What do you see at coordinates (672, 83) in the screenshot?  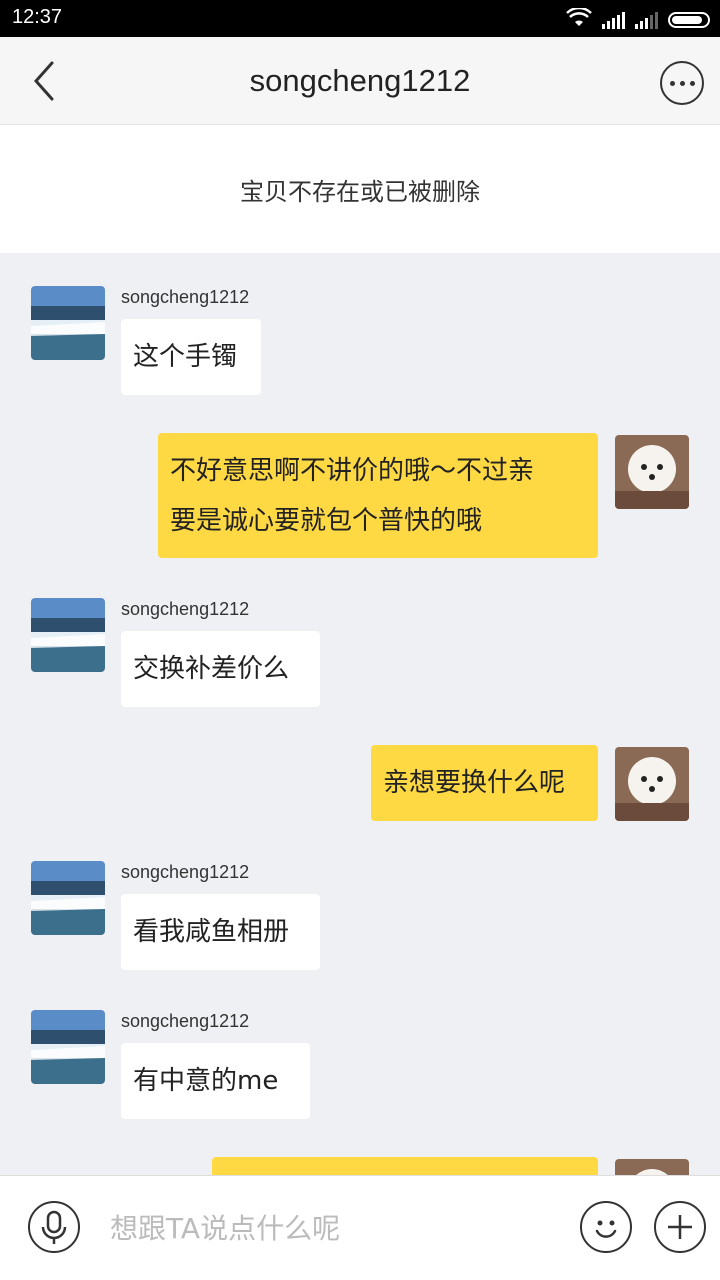 I see `more-dots-icon` at bounding box center [672, 83].